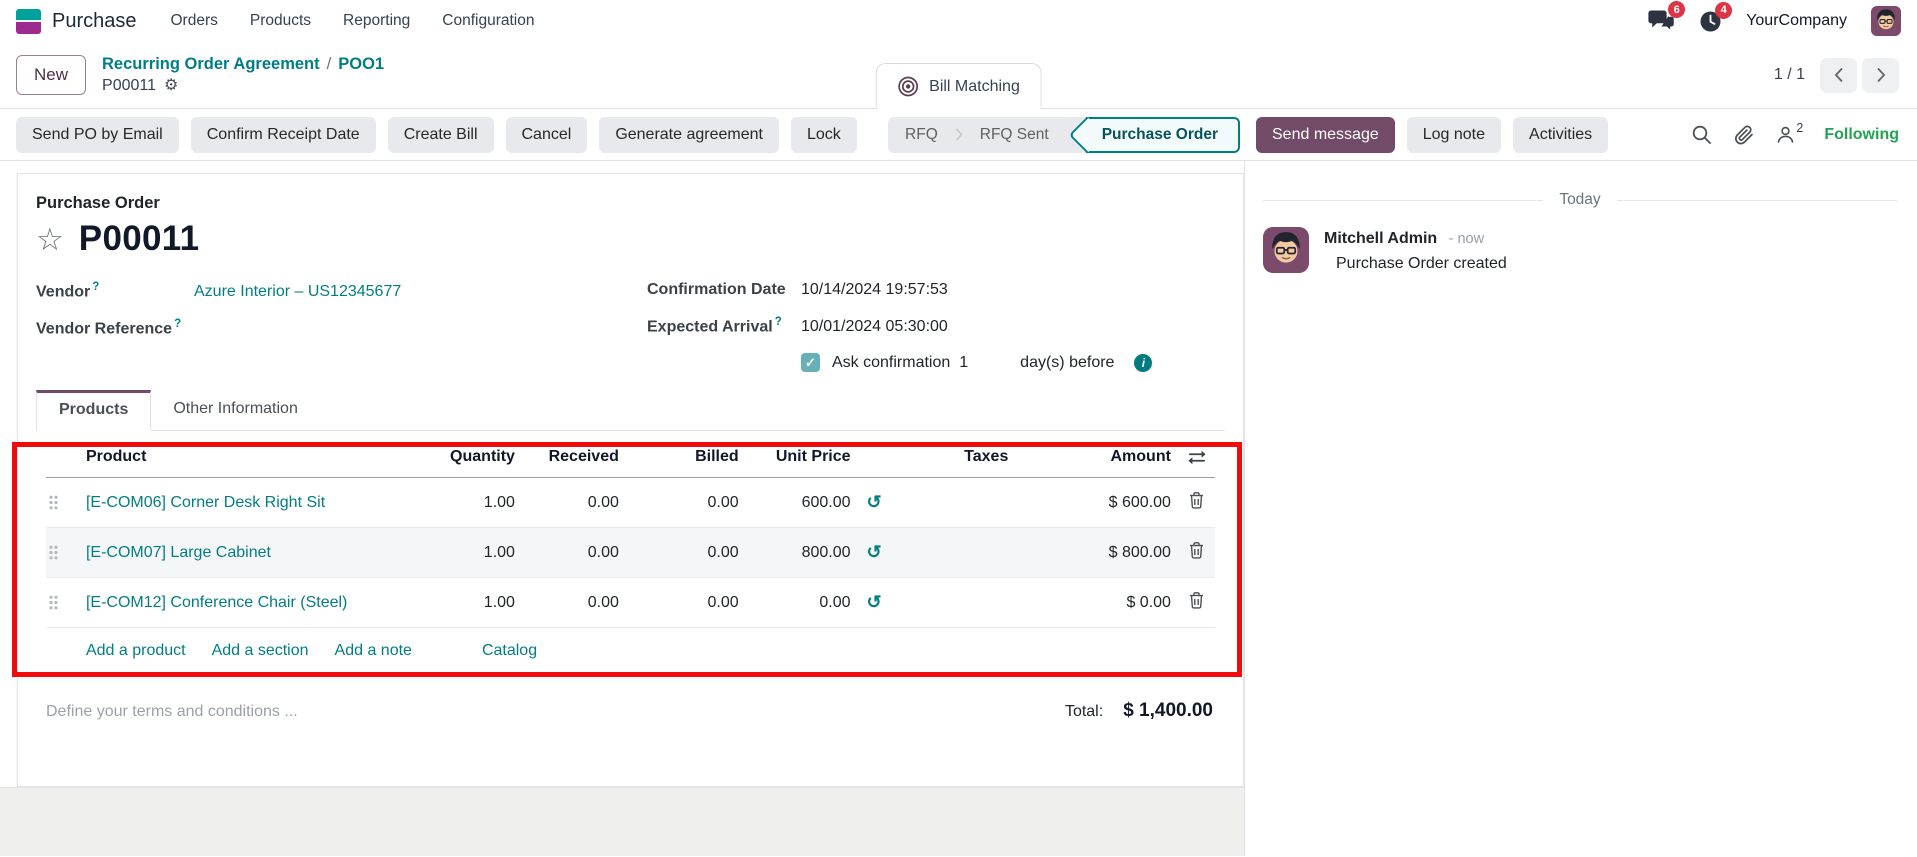 This screenshot has width=1917, height=857. What do you see at coordinates (178, 552) in the screenshot?
I see `product-link: [E-COM07] Large Cabinet` at bounding box center [178, 552].